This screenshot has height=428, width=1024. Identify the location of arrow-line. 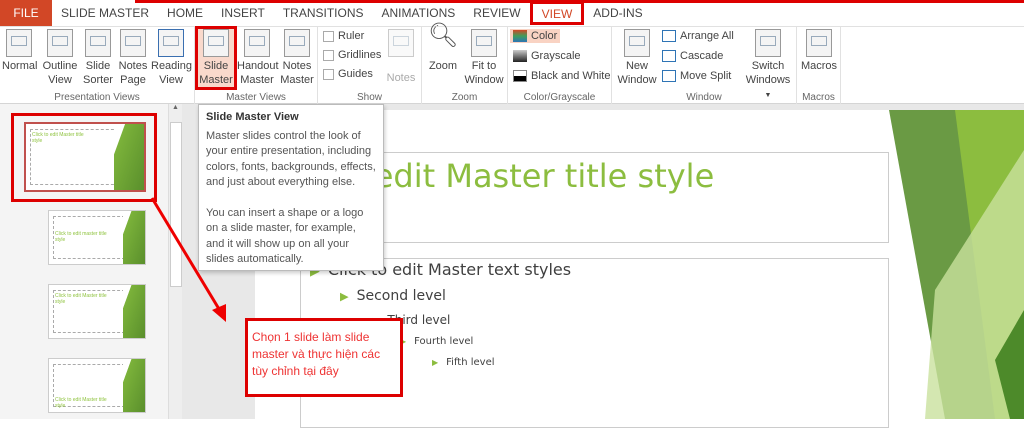
(187, 256).